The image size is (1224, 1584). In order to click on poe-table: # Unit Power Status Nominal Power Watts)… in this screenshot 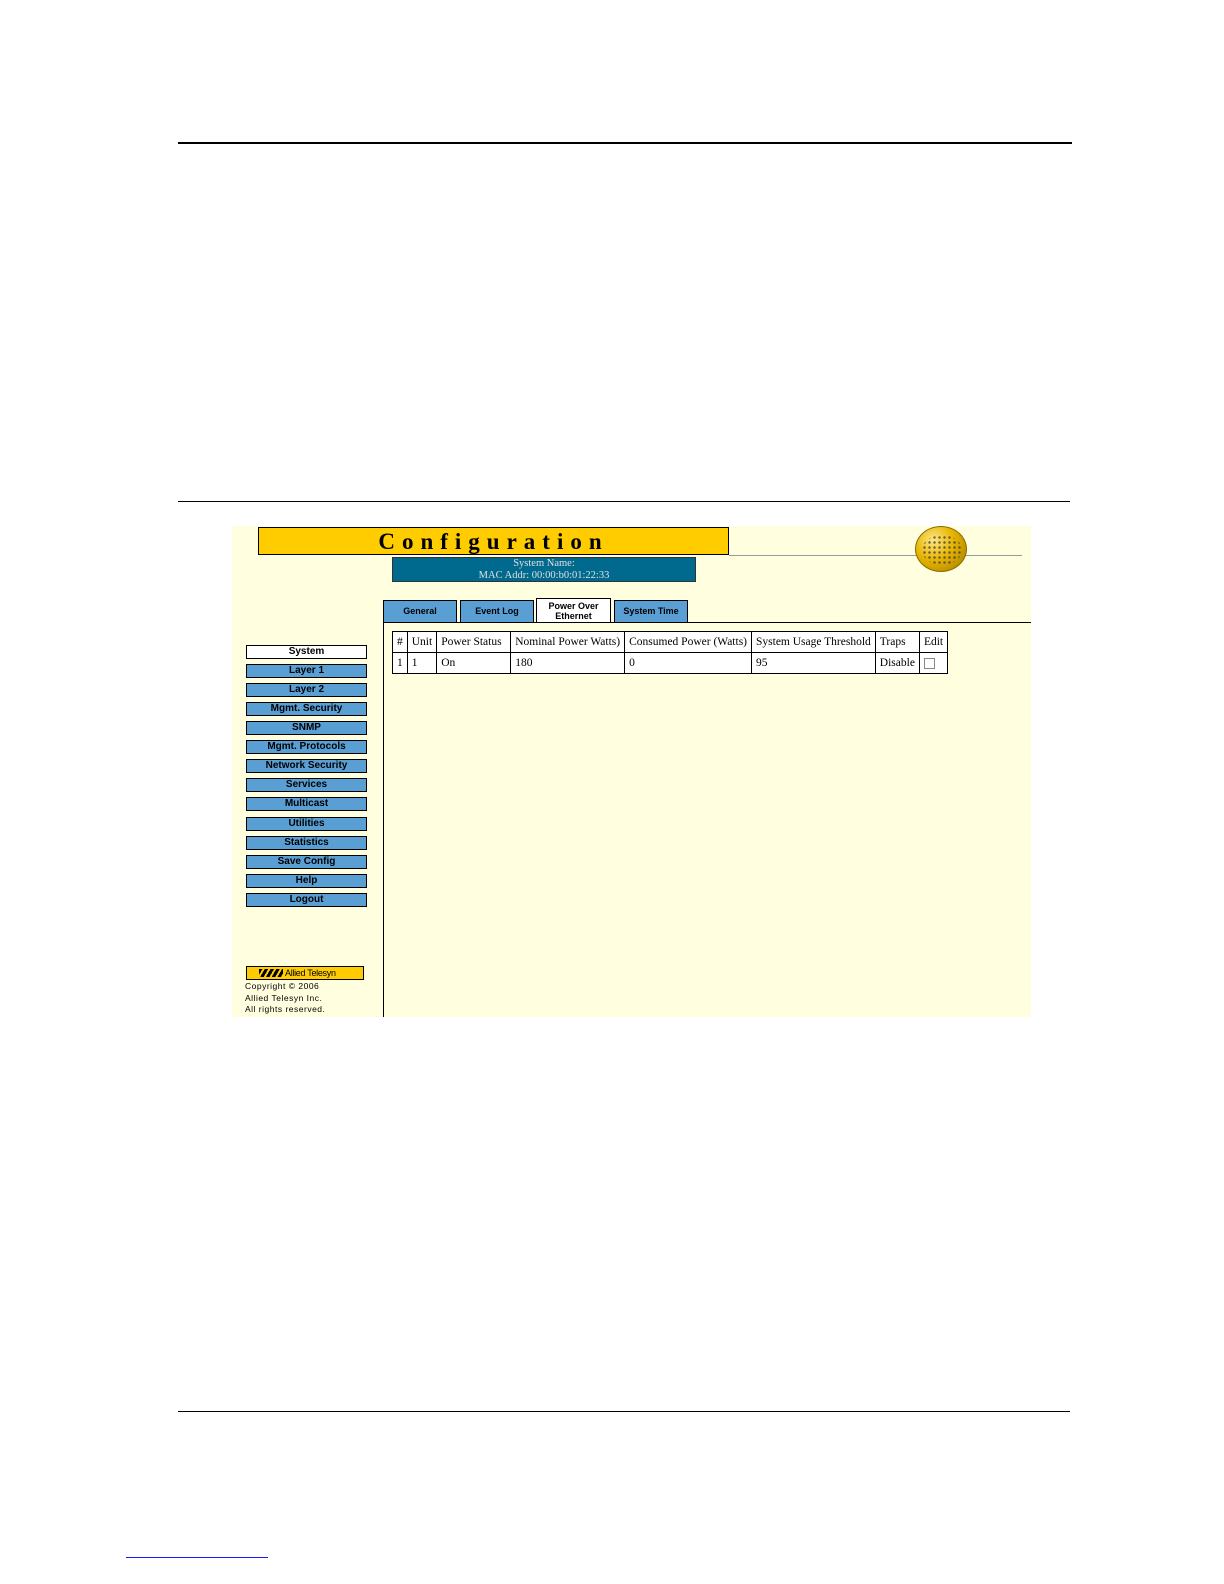, I will do `click(670, 652)`.